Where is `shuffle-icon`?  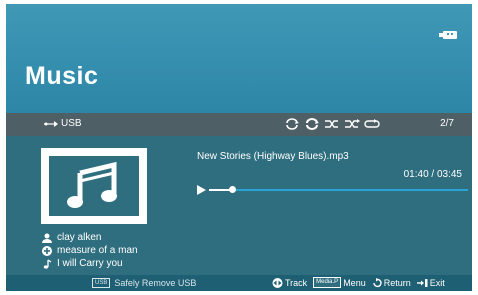
shuffle-icon is located at coordinates (332, 124).